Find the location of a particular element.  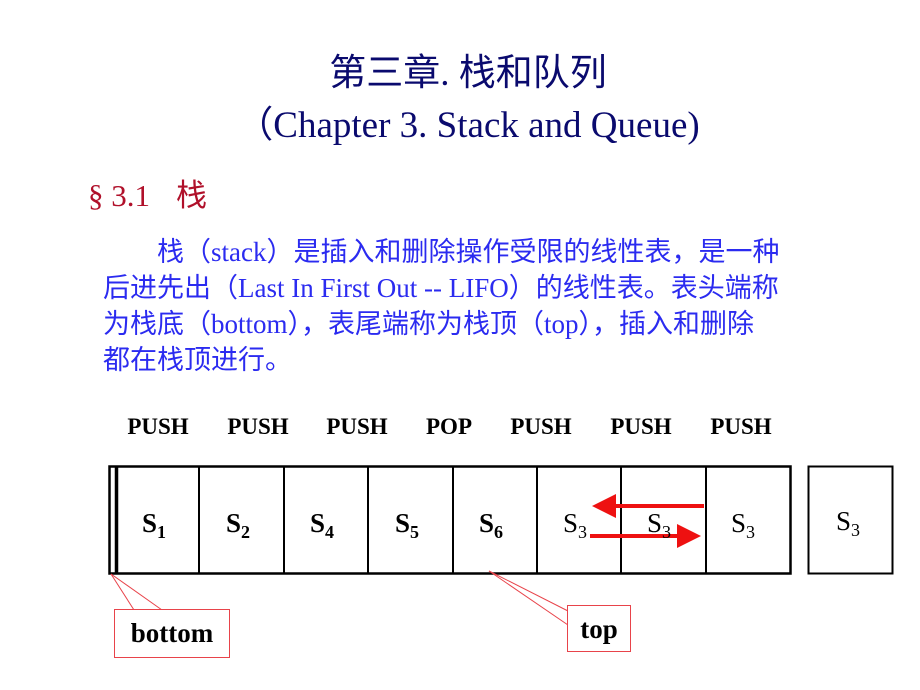

stack-cell-label: S2 is located at coordinates (238, 525).